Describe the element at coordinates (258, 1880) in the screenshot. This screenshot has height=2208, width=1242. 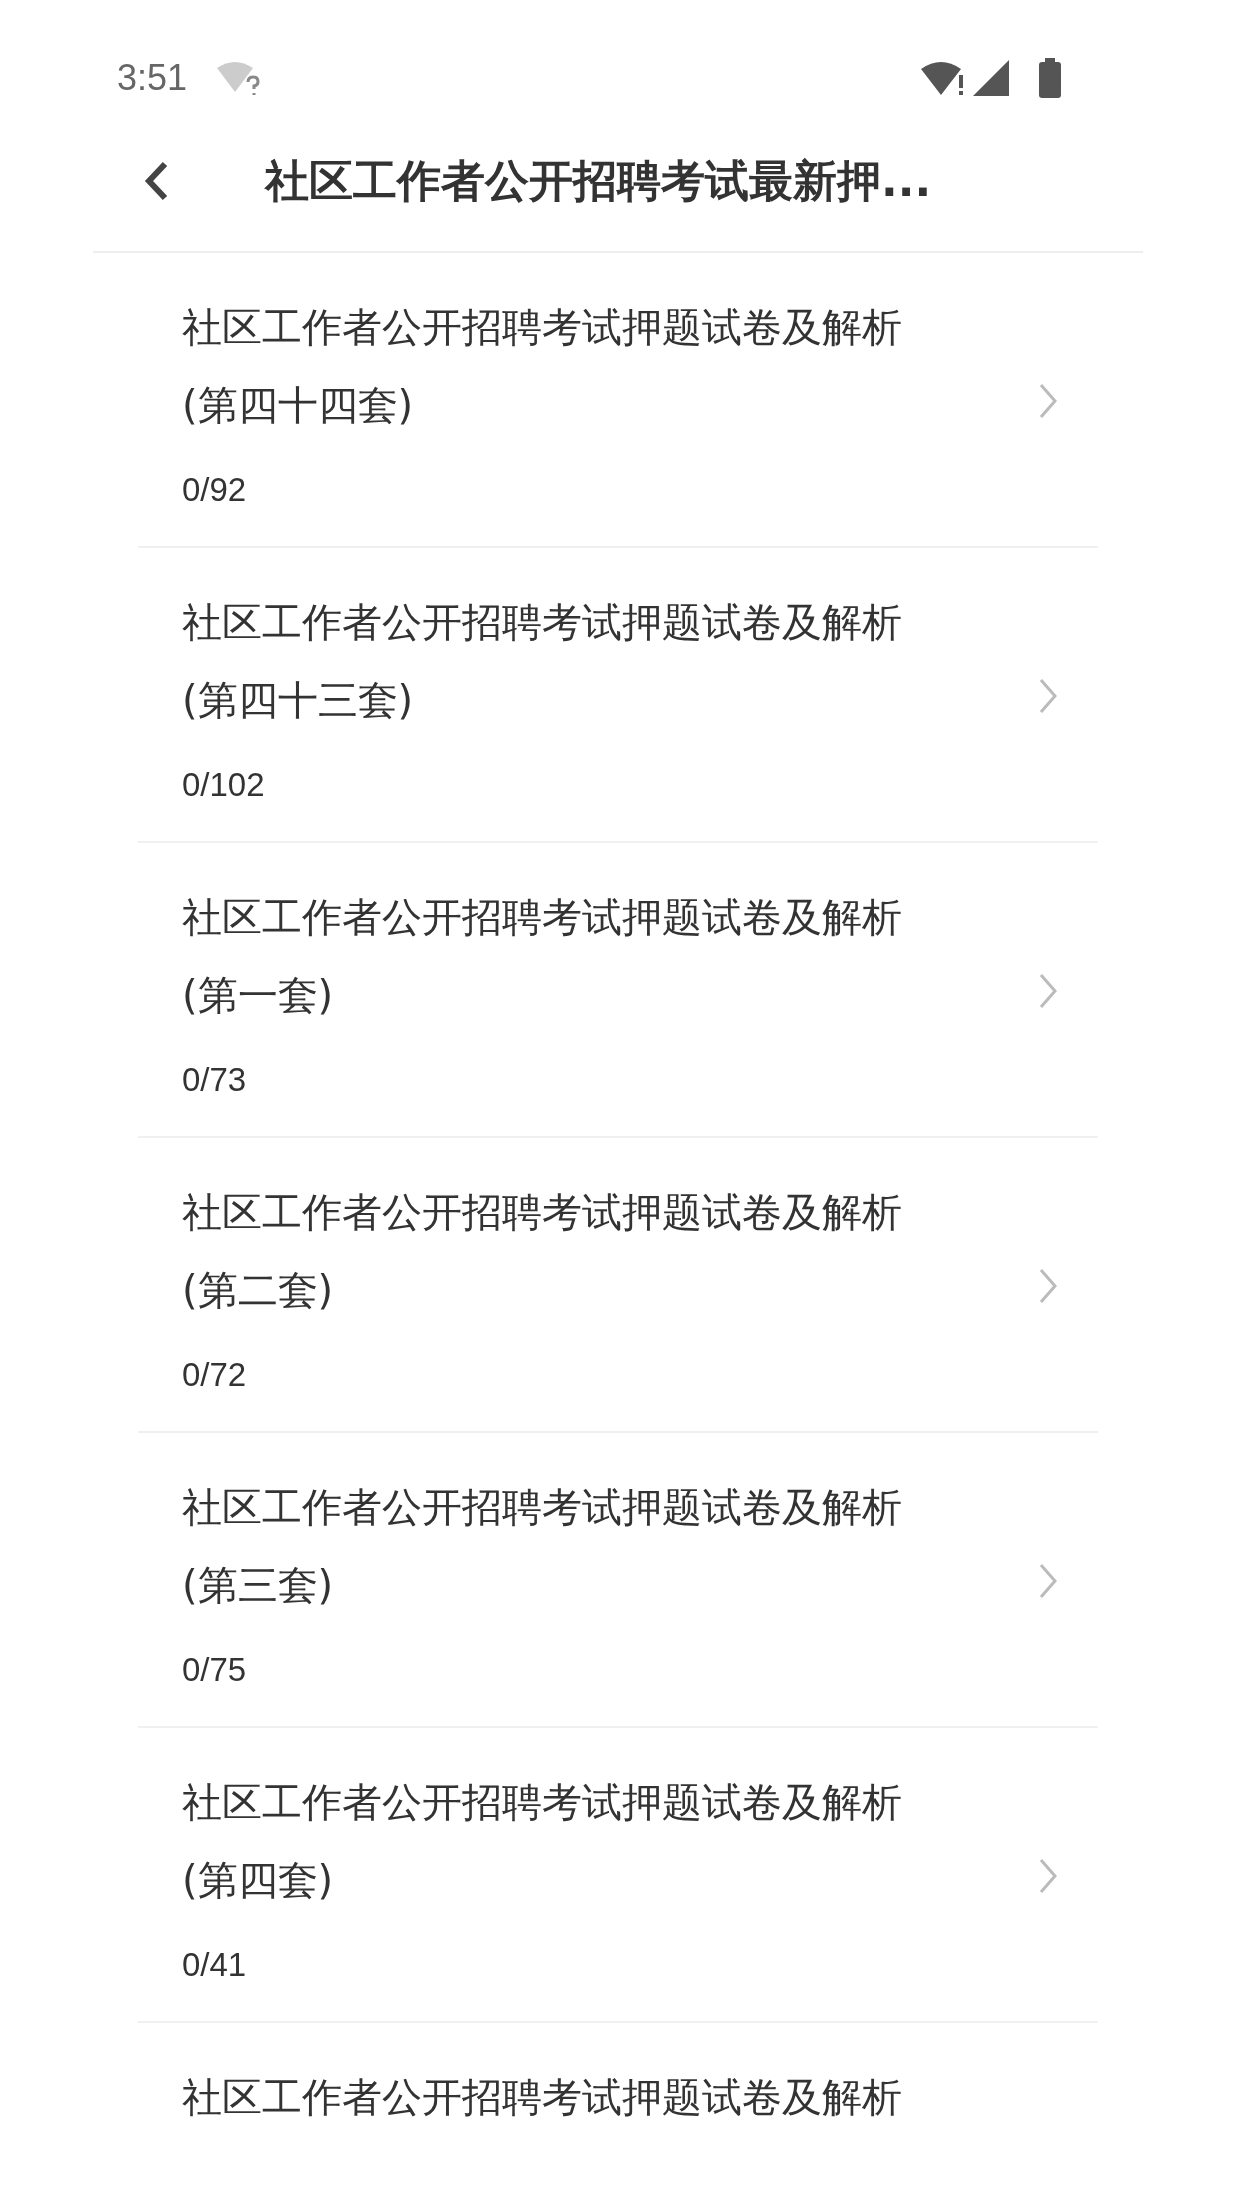
I see `exam-set-number: (第四套)` at that location.